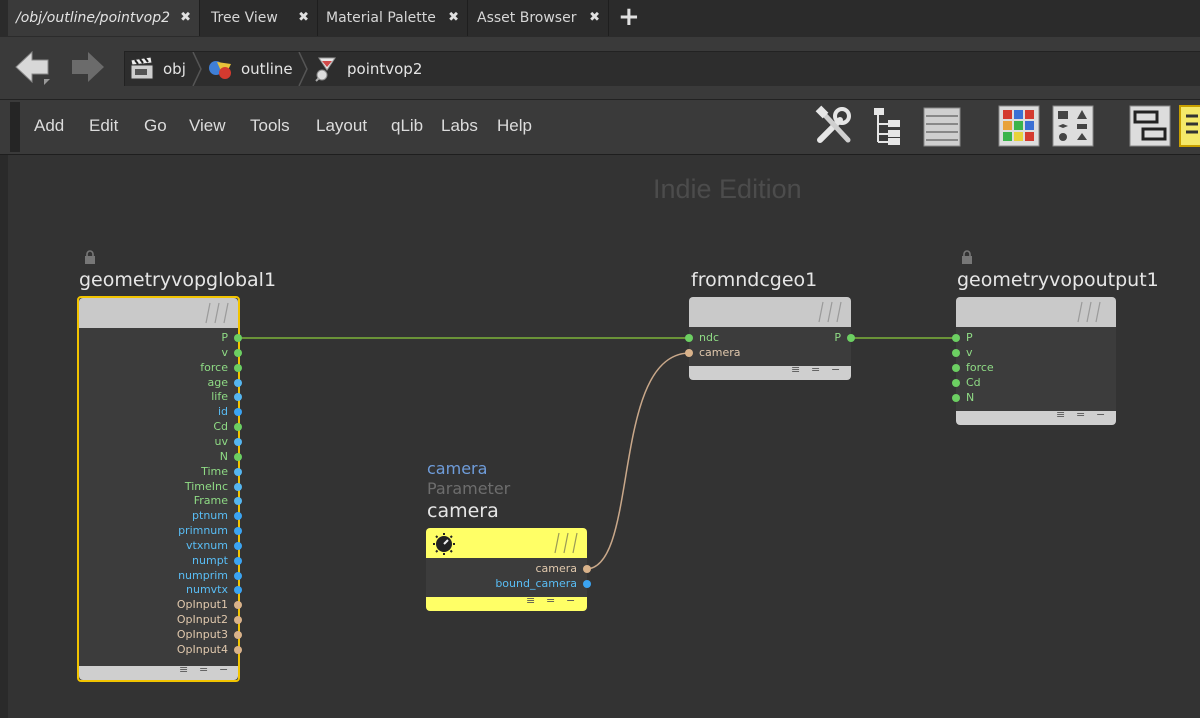  Describe the element at coordinates (373, 69) in the screenshot. I see `breadcrumb-pointvop2: pointvop2` at that location.